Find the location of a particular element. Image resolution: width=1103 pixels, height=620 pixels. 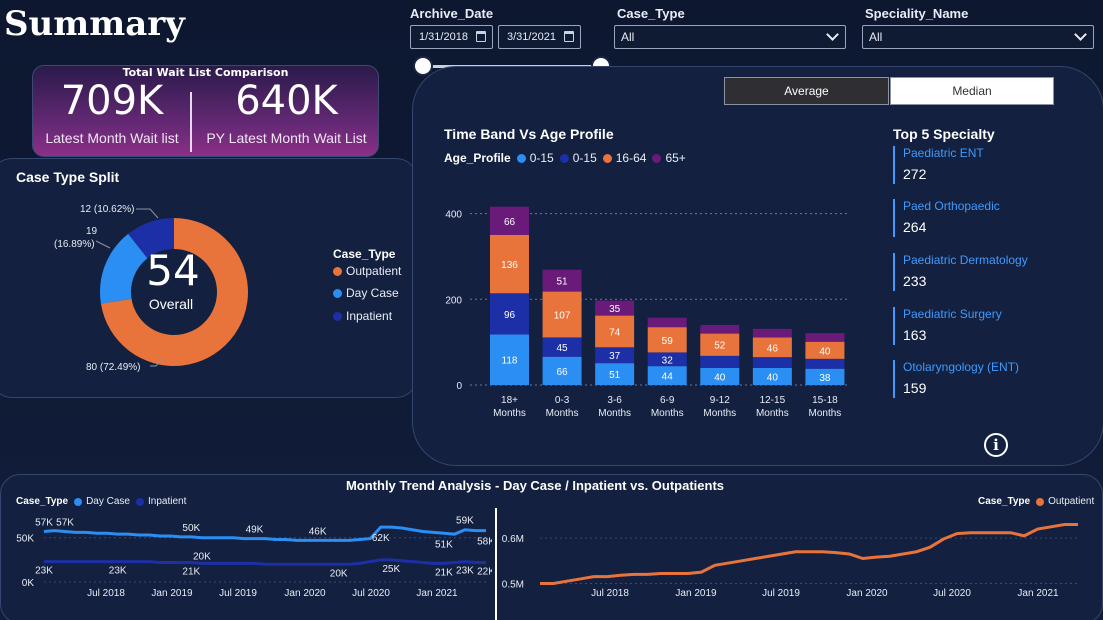

bar-data-label: 46 is located at coordinates (773, 348).